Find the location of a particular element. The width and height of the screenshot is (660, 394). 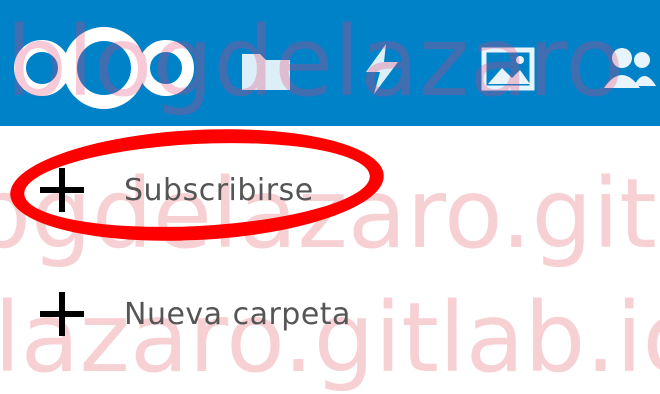

menu-item-subscribe: Subscribirse is located at coordinates (210, 190).